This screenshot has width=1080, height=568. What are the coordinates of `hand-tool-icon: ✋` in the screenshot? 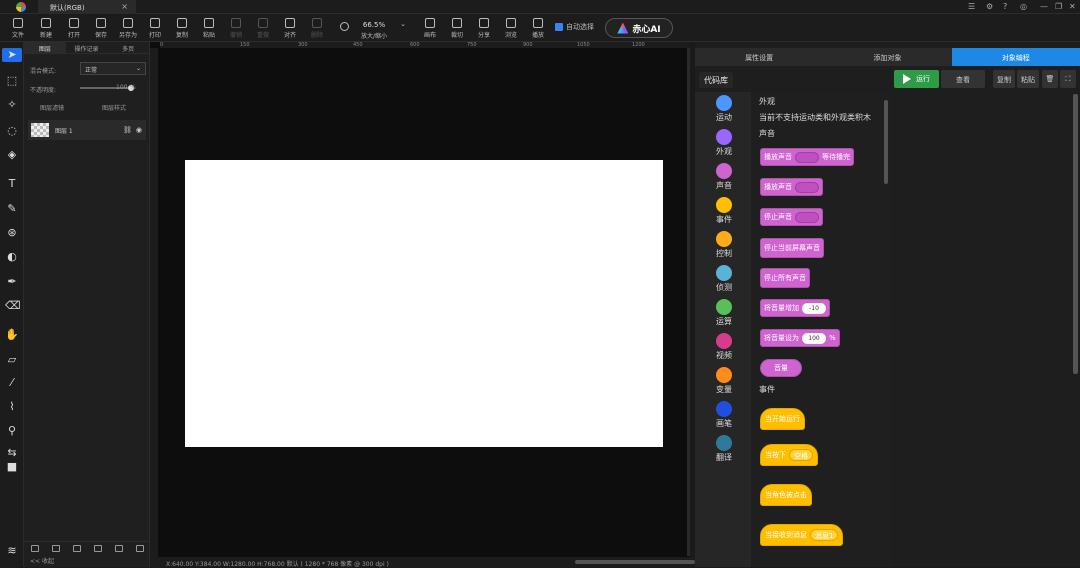 It's located at (12, 335).